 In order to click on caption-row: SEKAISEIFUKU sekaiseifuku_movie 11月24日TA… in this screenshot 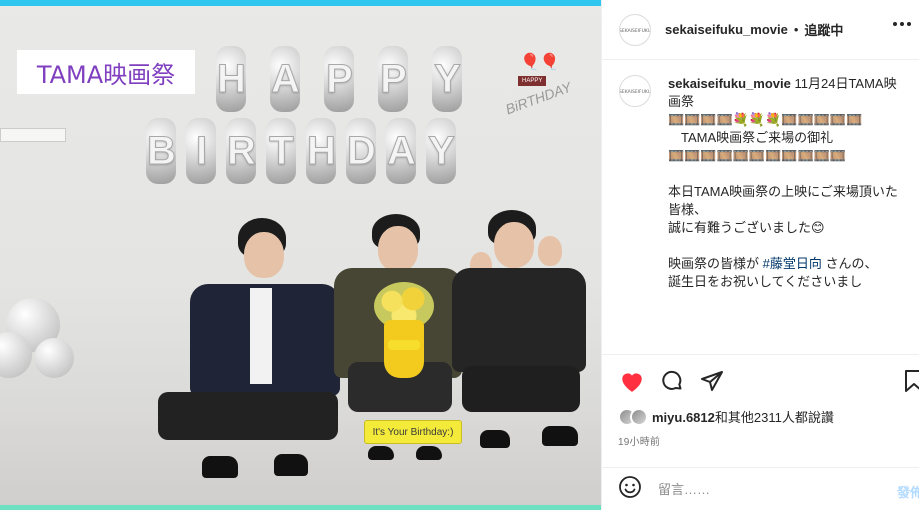, I will do `click(764, 183)`.